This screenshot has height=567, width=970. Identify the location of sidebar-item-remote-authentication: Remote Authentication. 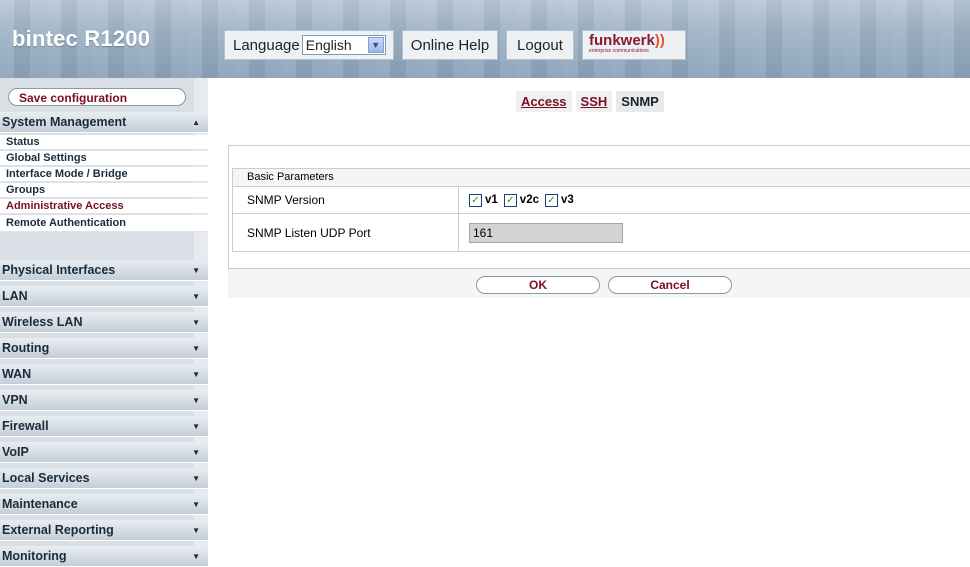
(104, 223).